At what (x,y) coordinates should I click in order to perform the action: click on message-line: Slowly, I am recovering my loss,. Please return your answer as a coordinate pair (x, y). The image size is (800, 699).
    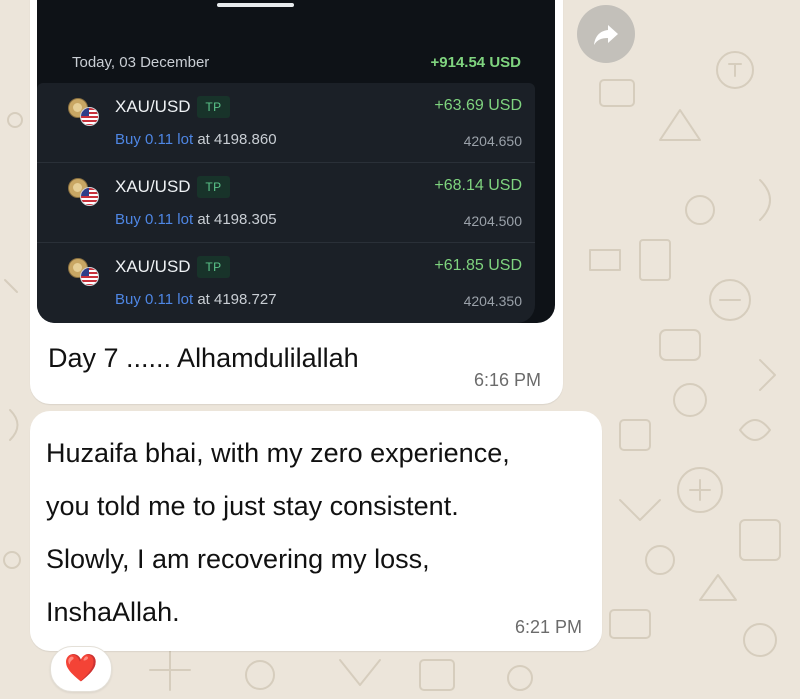
    Looking at the image, I should click on (238, 559).